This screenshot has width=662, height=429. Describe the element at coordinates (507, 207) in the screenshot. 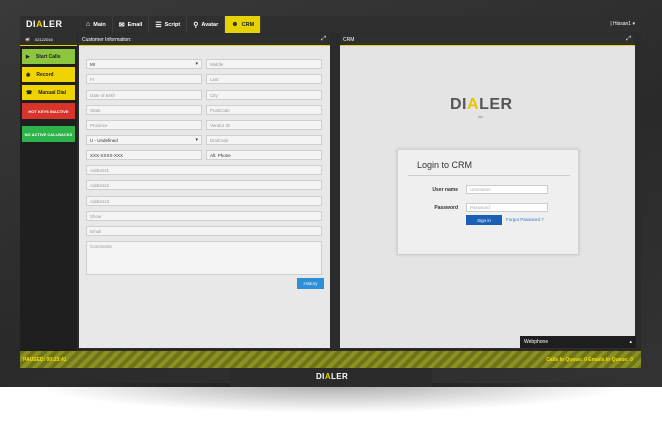

I see `password-input: Password` at that location.